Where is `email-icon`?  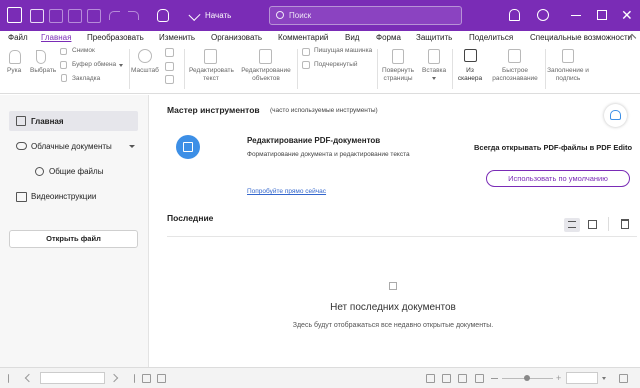
email-icon is located at coordinates (94, 16).